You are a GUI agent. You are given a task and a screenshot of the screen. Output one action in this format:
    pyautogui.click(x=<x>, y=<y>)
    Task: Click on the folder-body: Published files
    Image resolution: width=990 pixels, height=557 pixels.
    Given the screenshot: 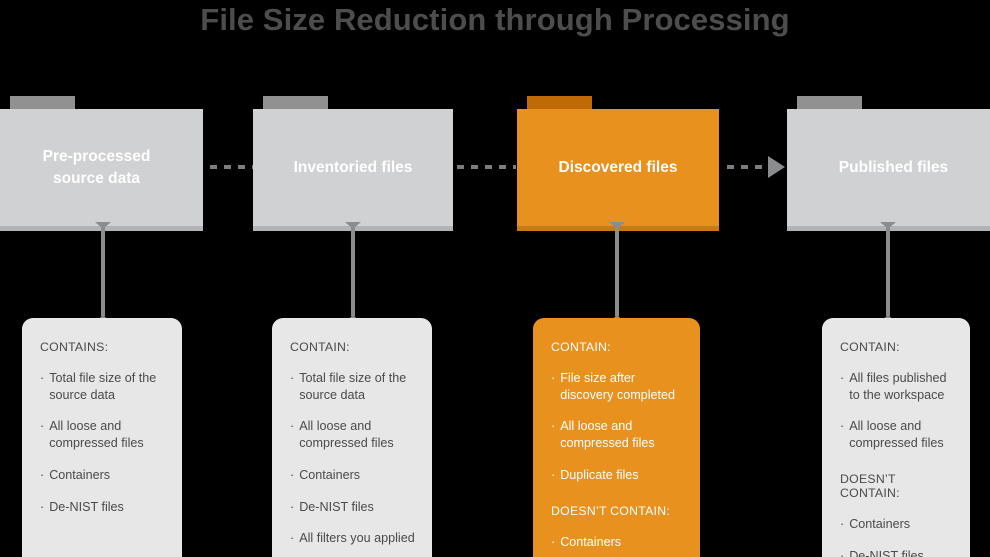 What is the action you would take?
    pyautogui.click(x=888, y=167)
    